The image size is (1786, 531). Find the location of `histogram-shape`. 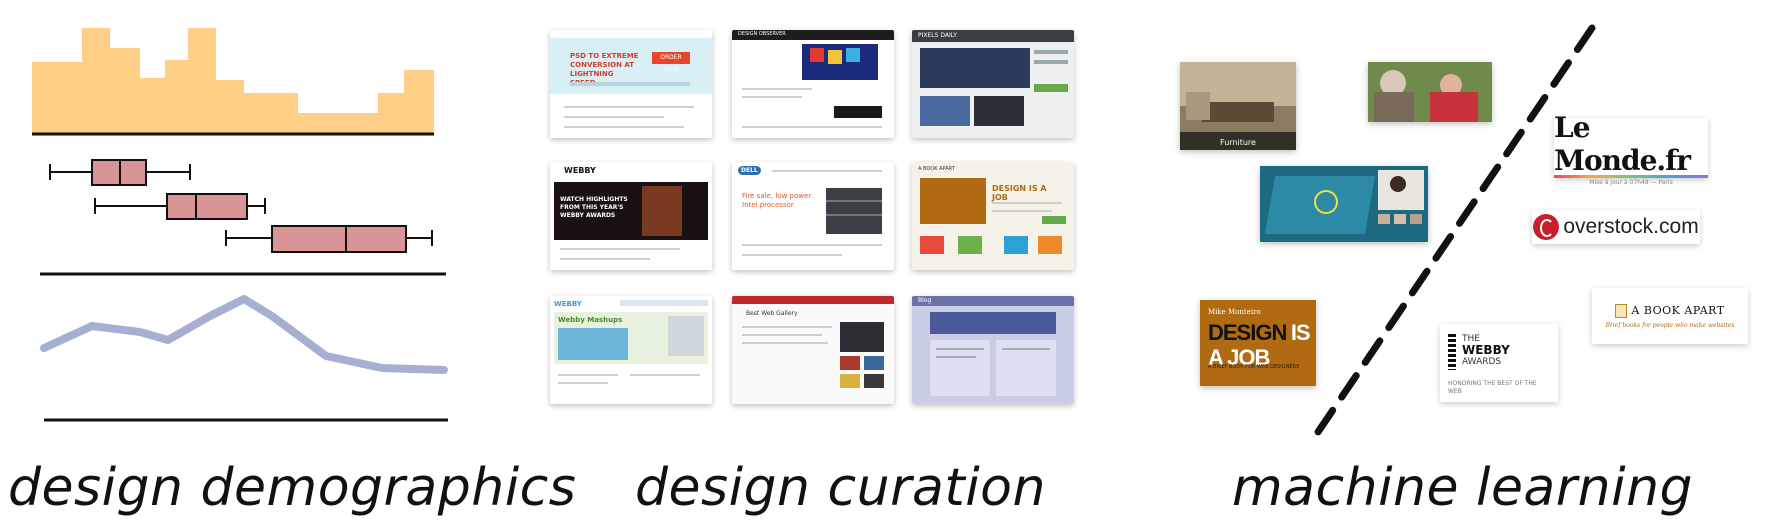

histogram-shape is located at coordinates (233, 81).